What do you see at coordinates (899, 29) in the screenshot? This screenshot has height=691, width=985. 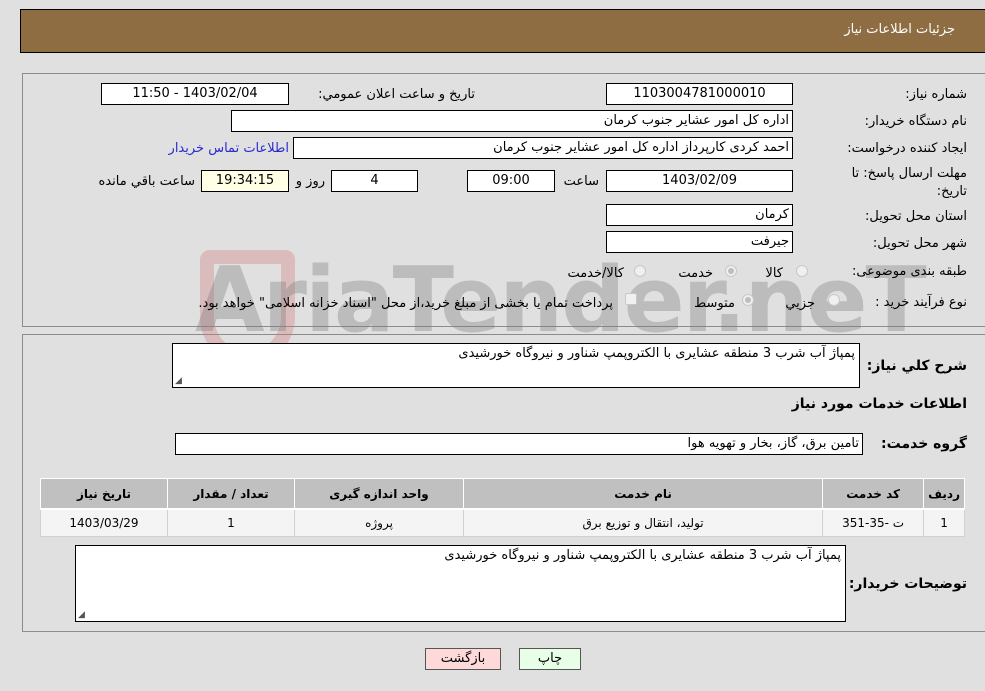 I see `page-title: جزئیات اطلاعات نیاز` at bounding box center [899, 29].